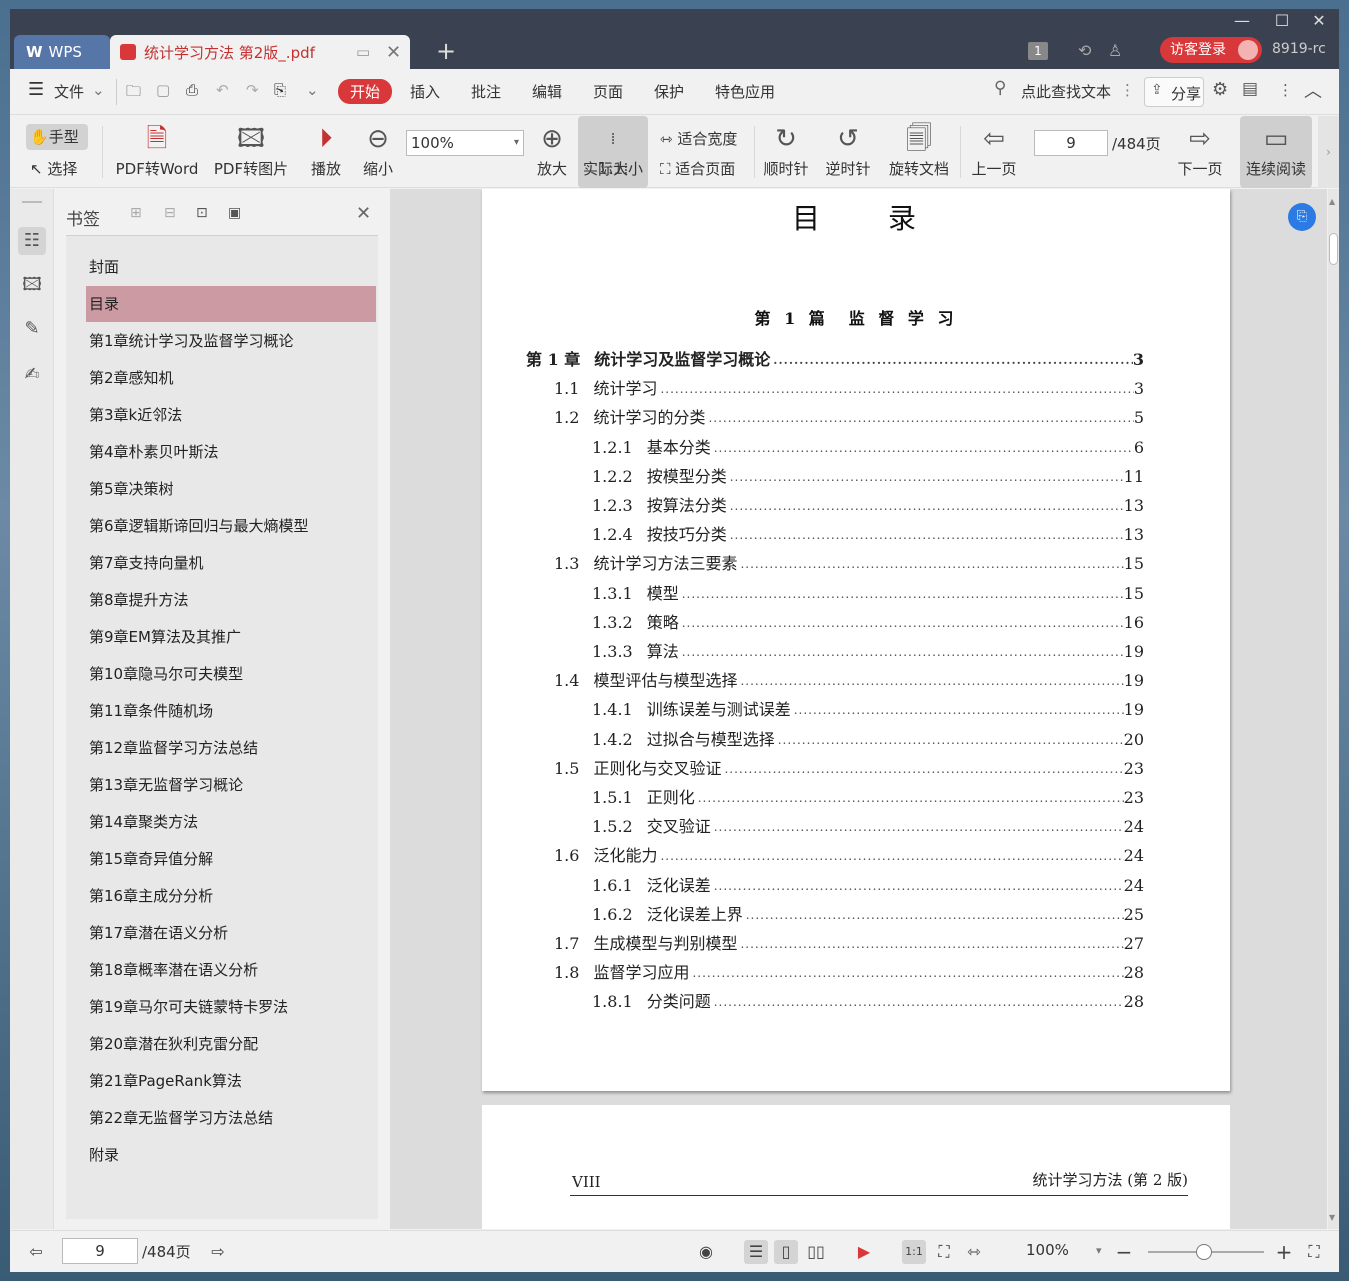 The width and height of the screenshot is (1349, 1281). What do you see at coordinates (231, 859) in the screenshot?
I see `bookmark-item: 第15章奇异值分解` at bounding box center [231, 859].